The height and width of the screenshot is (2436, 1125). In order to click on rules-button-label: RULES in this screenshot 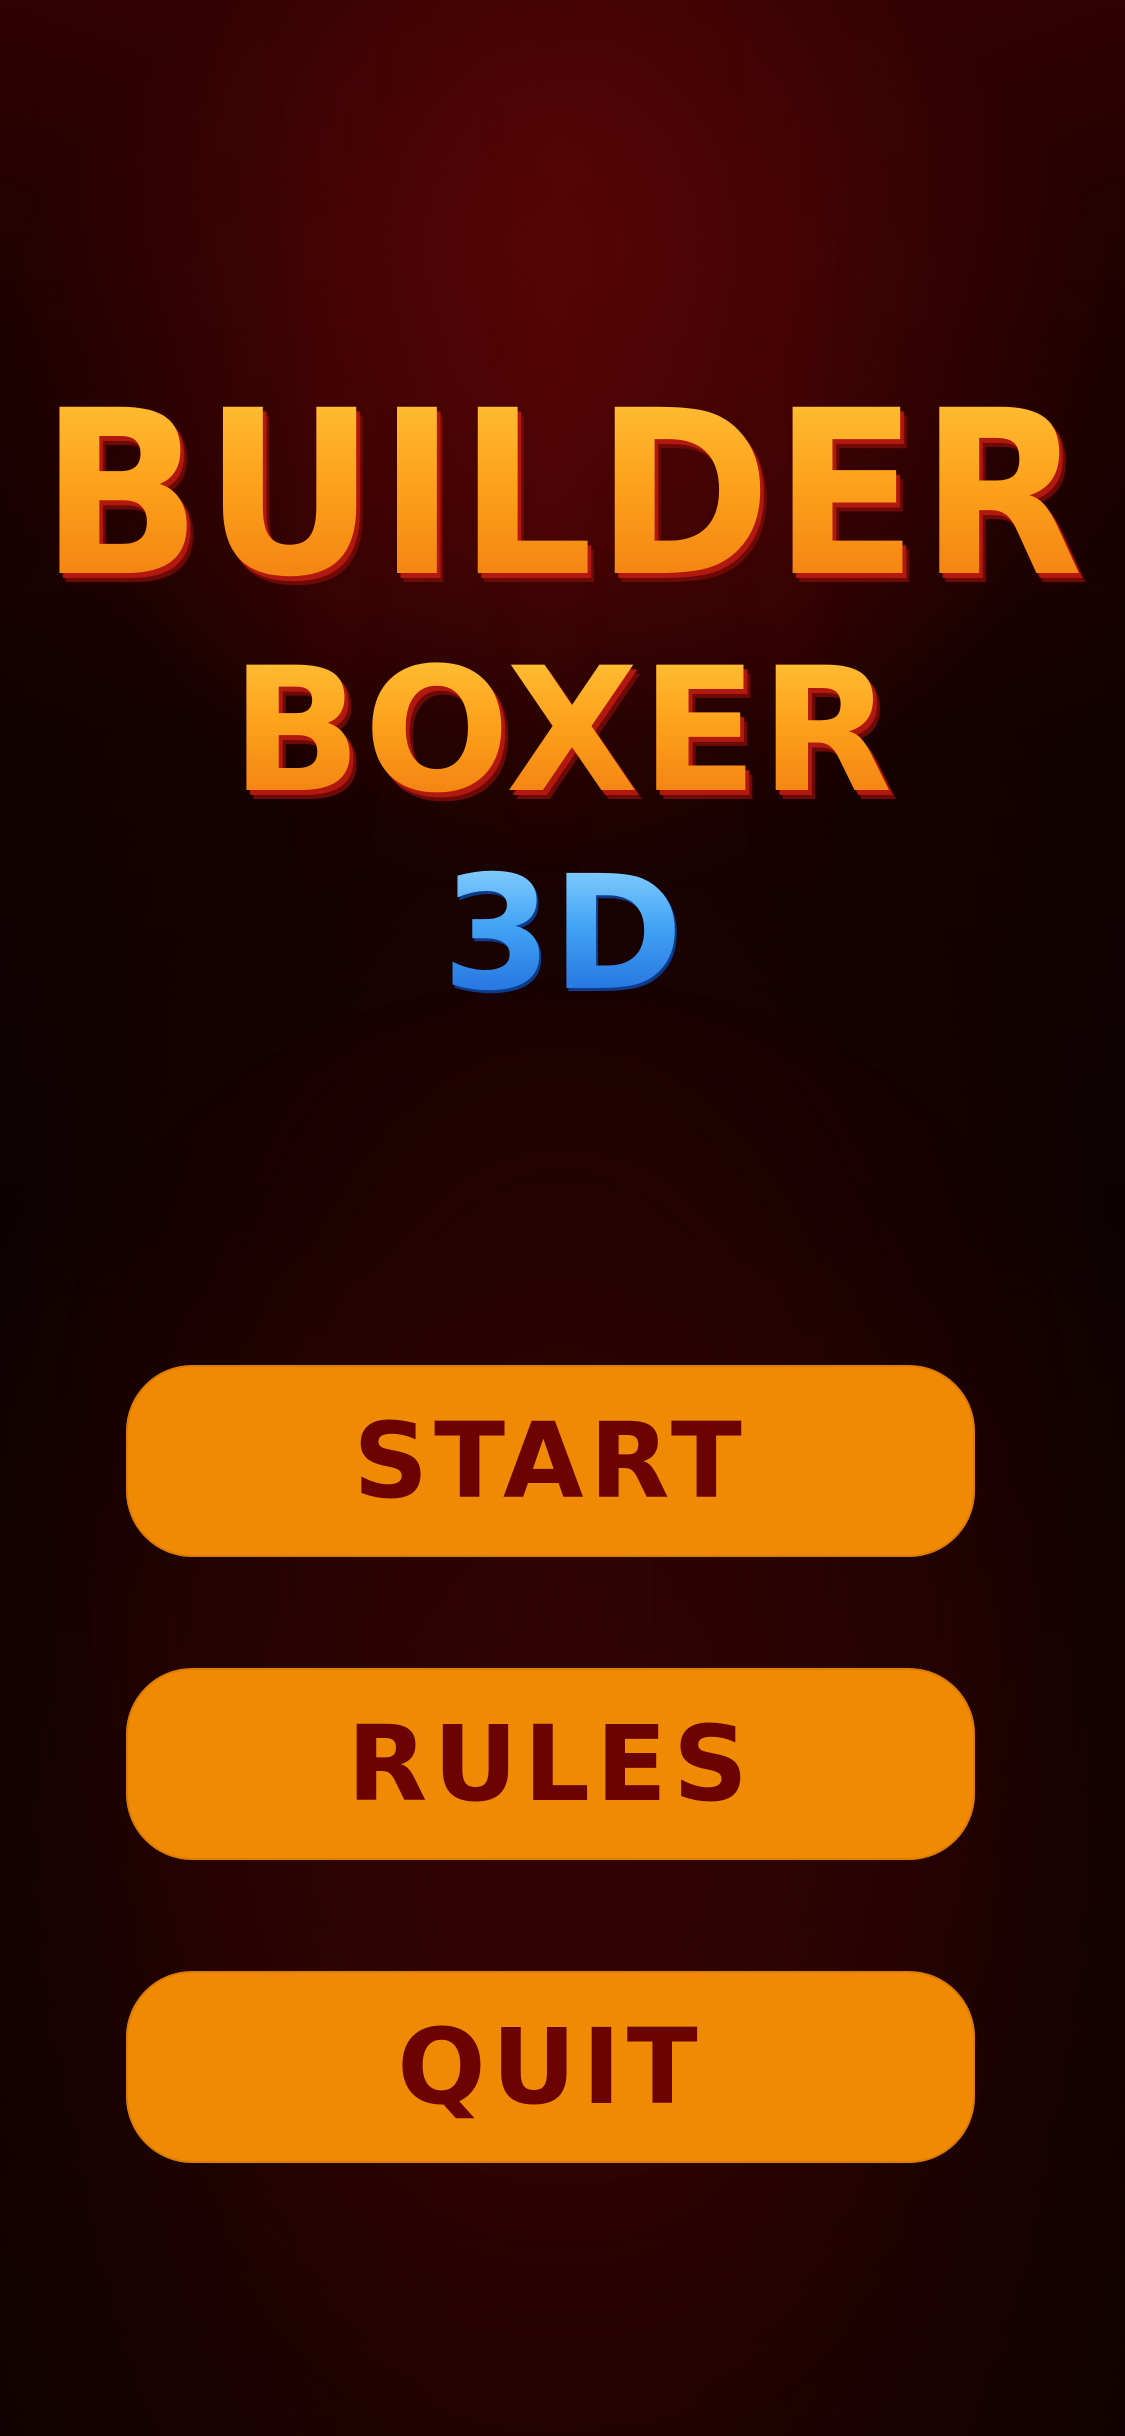, I will do `click(550, 1764)`.